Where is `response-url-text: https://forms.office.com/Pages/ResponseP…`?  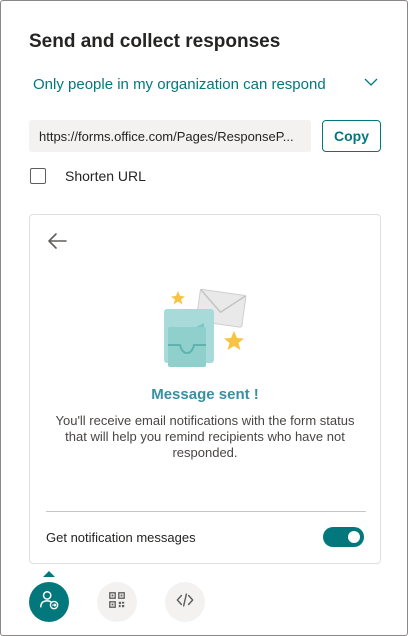 response-url-text: https://forms.office.com/Pages/ResponseP… is located at coordinates (166, 136).